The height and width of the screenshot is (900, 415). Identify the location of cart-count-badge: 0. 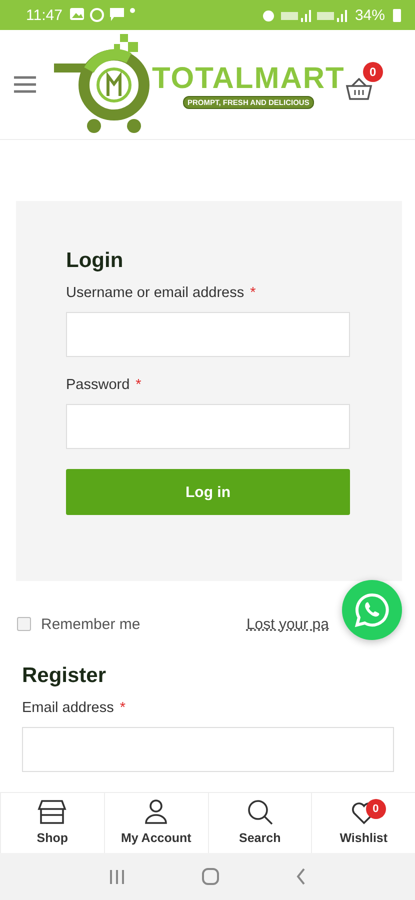
(372, 72).